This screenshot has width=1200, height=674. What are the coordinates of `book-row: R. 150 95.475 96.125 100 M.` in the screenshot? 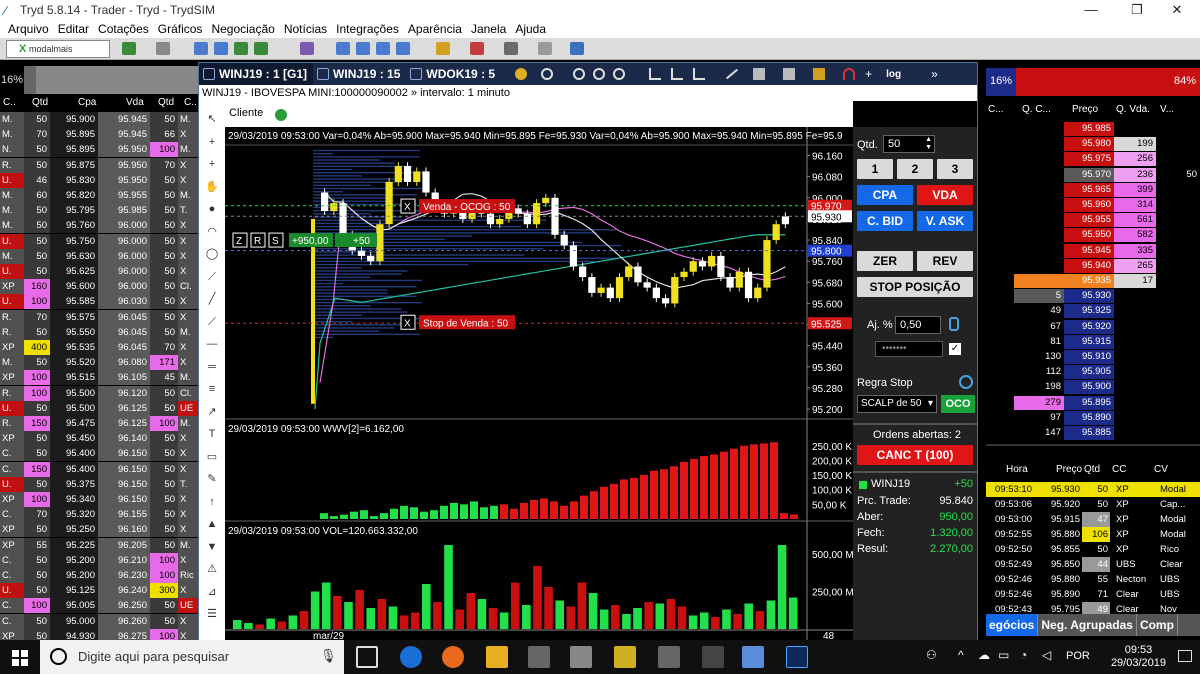 It's located at (99, 423).